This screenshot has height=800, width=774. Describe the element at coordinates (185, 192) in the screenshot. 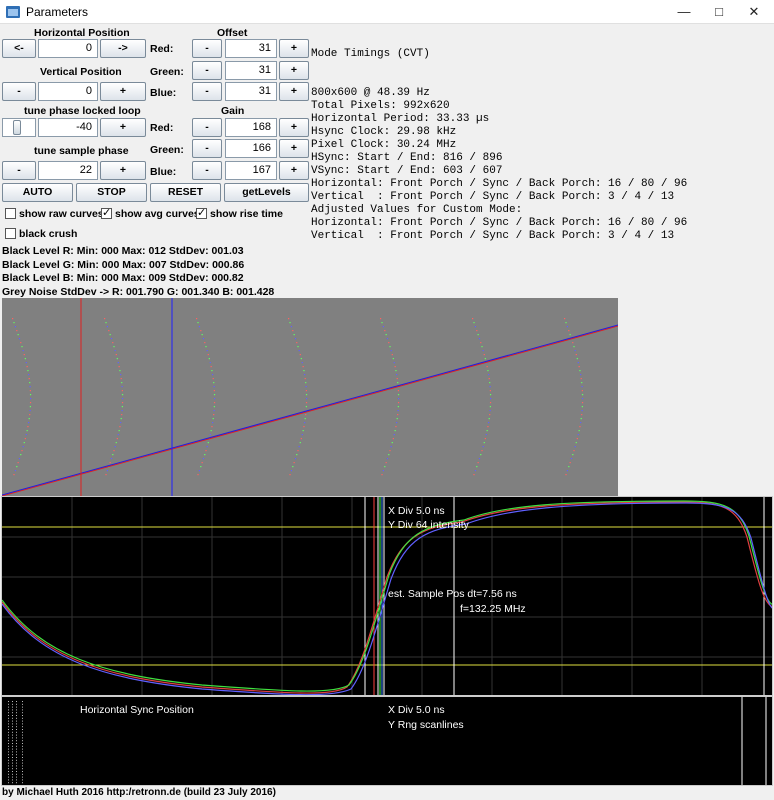

I see `reset-button: RESET` at that location.